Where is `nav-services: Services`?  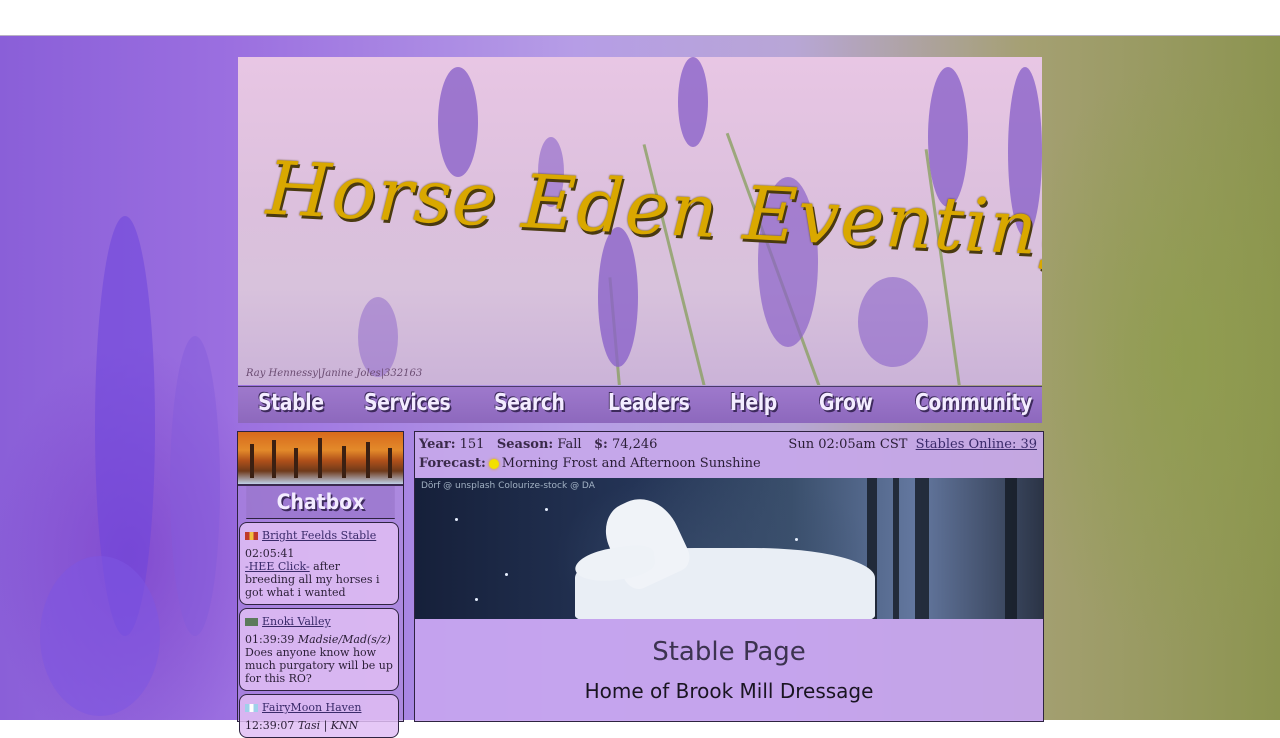 nav-services: Services is located at coordinates (407, 403).